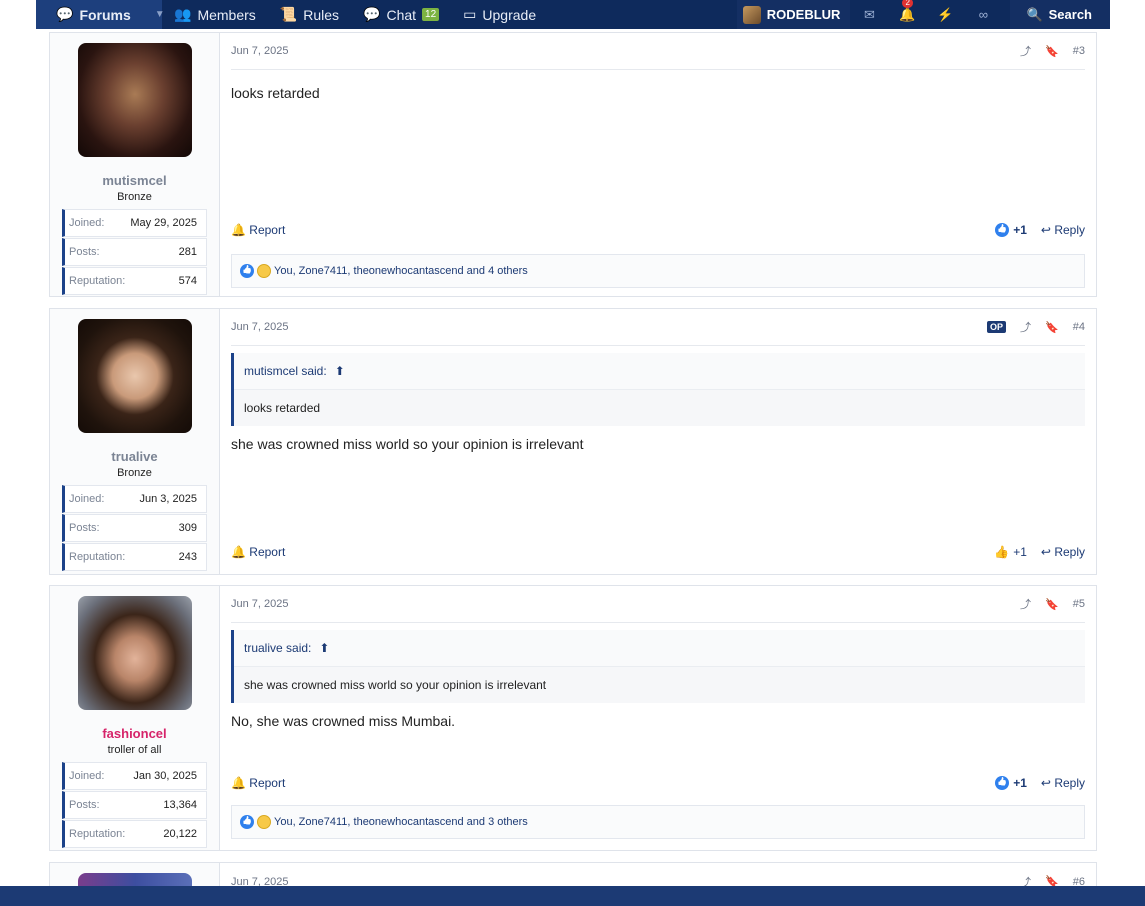 The image size is (1145, 906). I want to click on stat-reputation: Reputation: 20,122, so click(134, 834).